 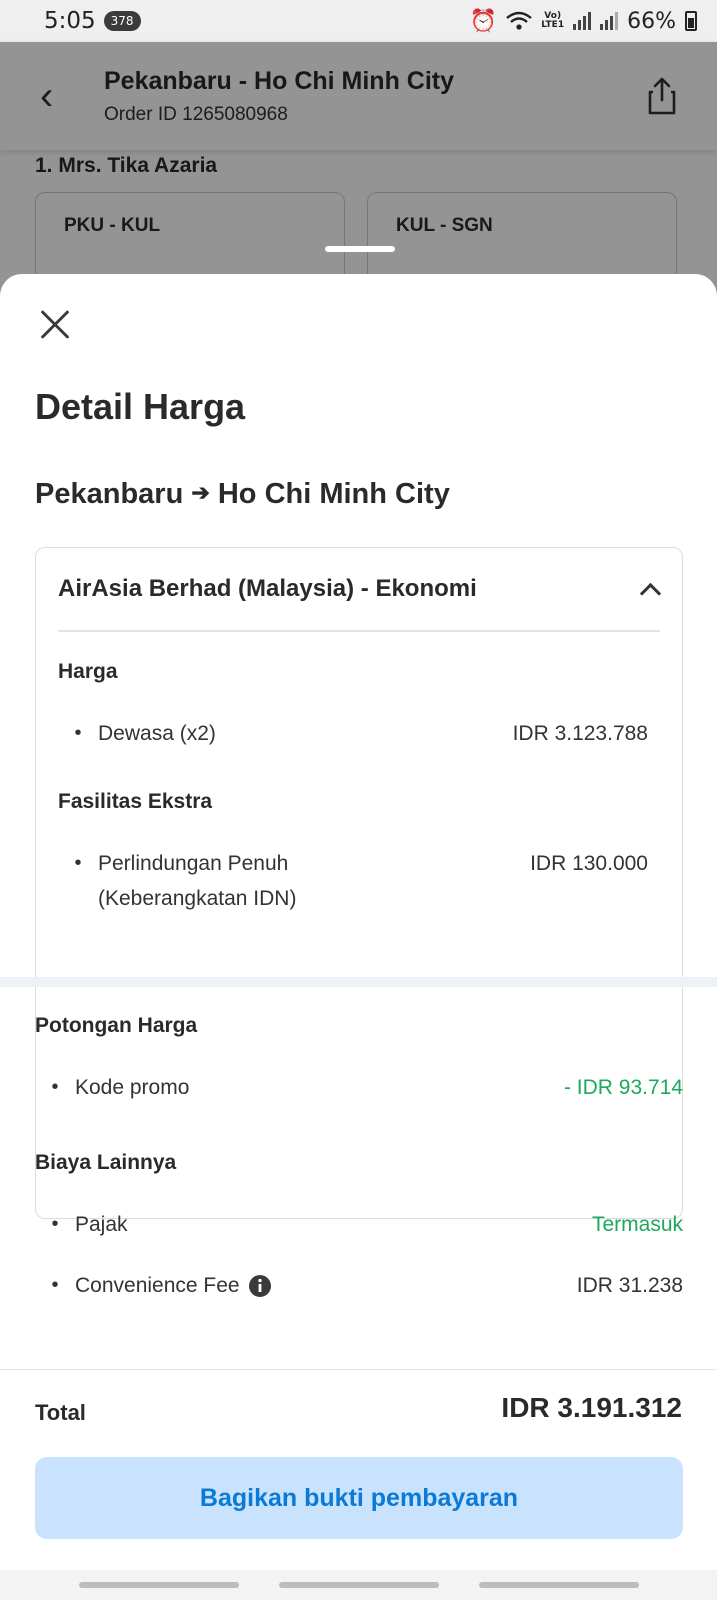 What do you see at coordinates (267, 588) in the screenshot?
I see `airline-label: AirAsia Berhad (Malaysia) - Ekonomi` at bounding box center [267, 588].